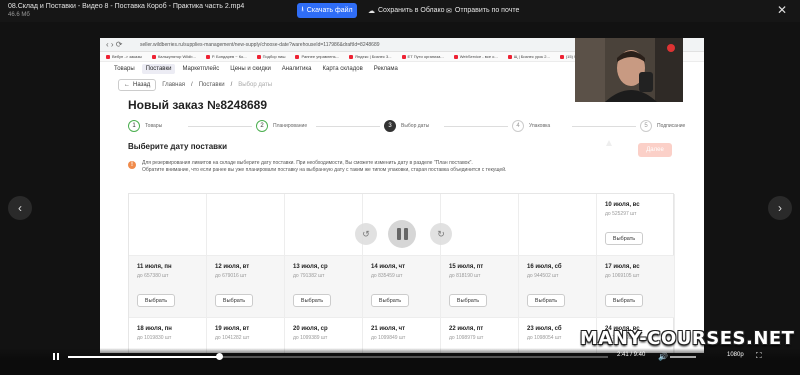 The height and width of the screenshot is (375, 800). Describe the element at coordinates (540, 126) in the screenshot. I see `step-label: Упаковка` at that location.